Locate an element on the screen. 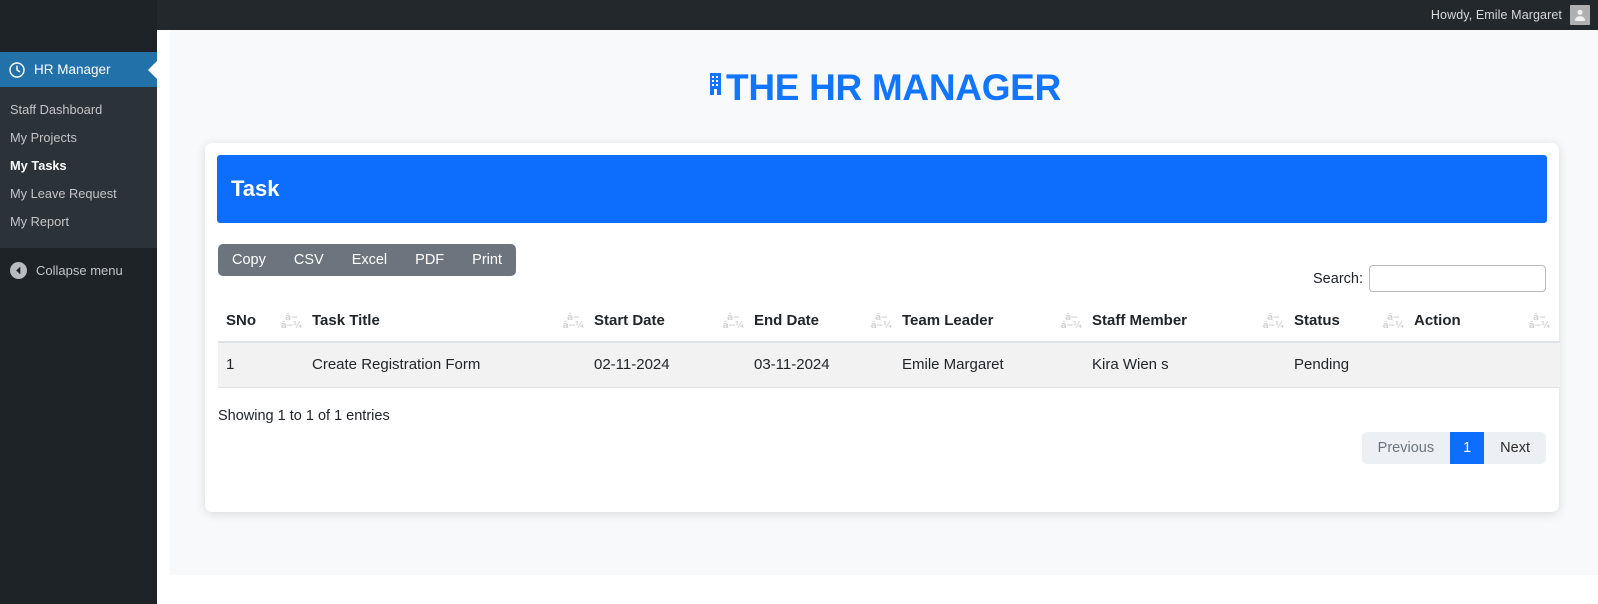 Image resolution: width=1598 pixels, height=604 pixels. column-header-sno-label: SNo is located at coordinates (241, 320).